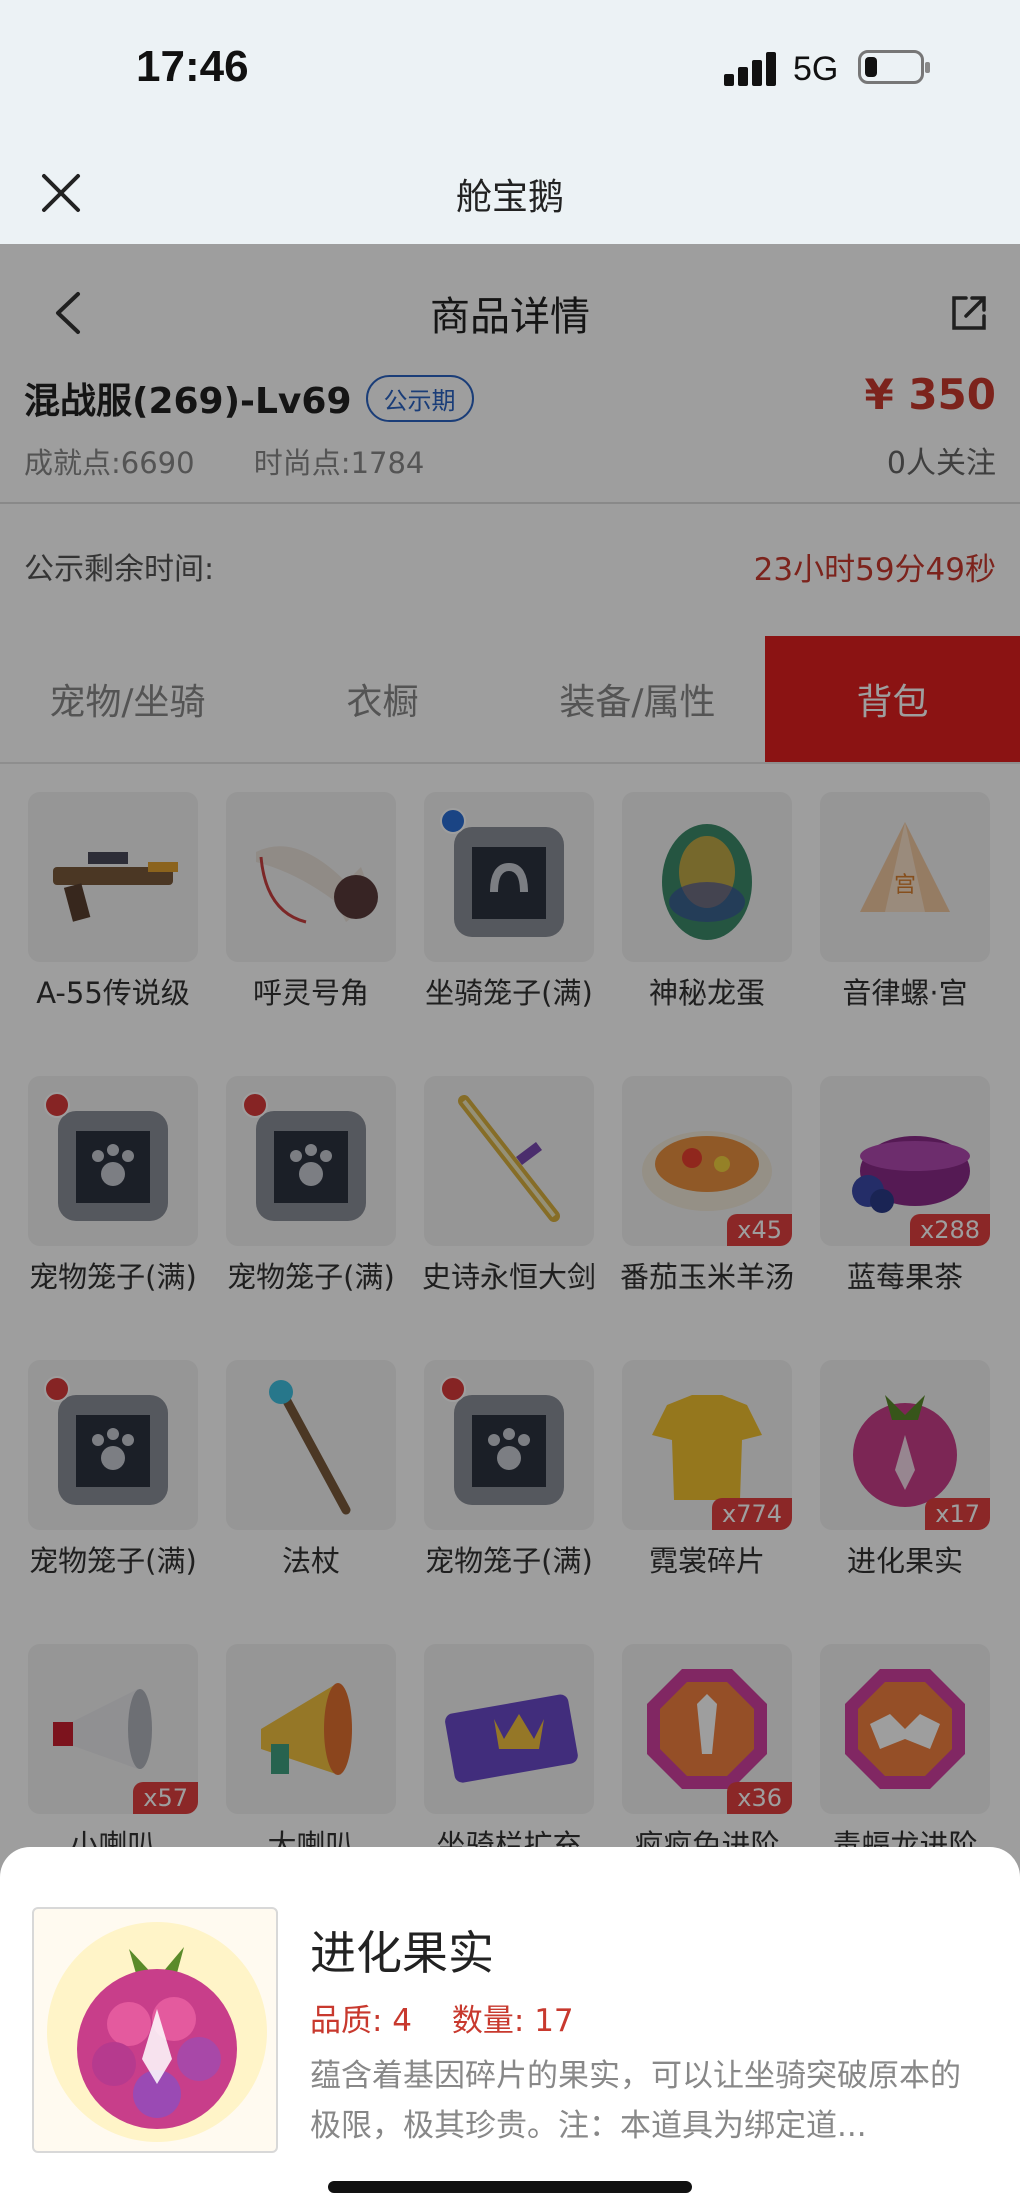  I want to click on status-bar: 17:46 5G, so click(510, 70).